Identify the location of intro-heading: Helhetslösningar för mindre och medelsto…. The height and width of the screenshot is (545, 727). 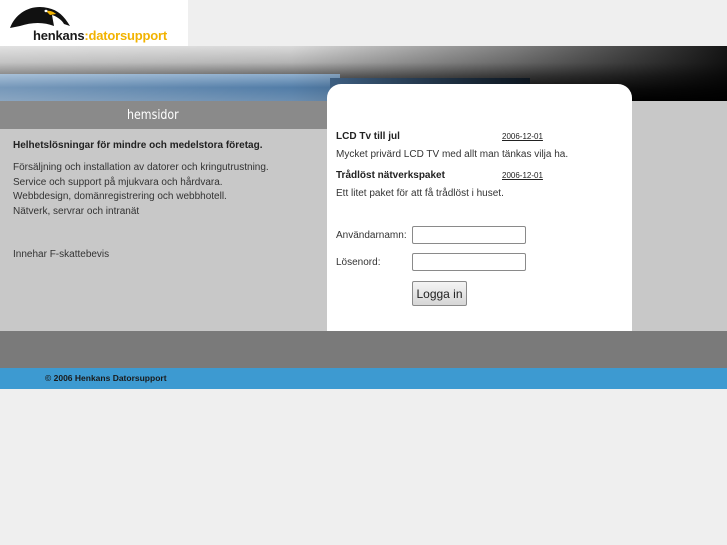
(138, 145).